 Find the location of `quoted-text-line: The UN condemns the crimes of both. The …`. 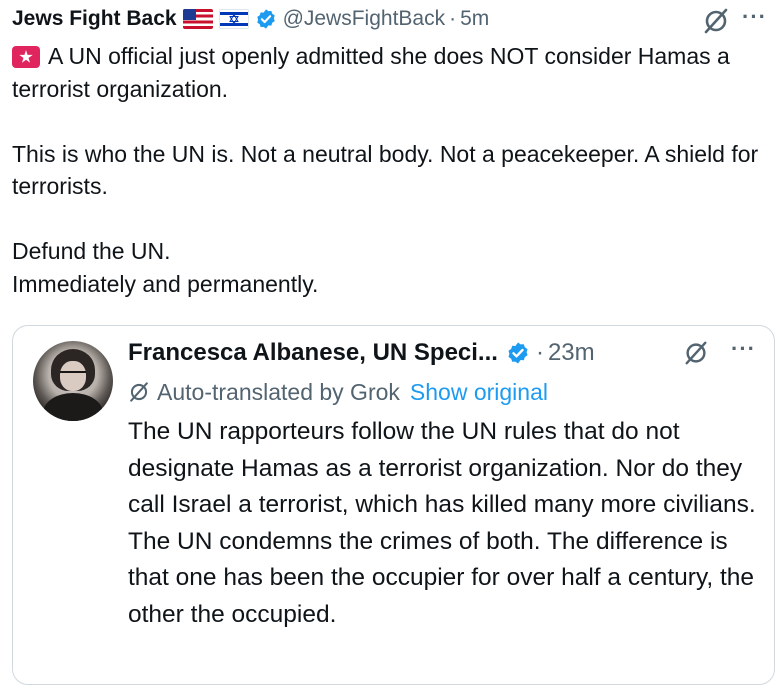

quoted-text-line: The UN condemns the crimes of both. The … is located at coordinates (441, 577).